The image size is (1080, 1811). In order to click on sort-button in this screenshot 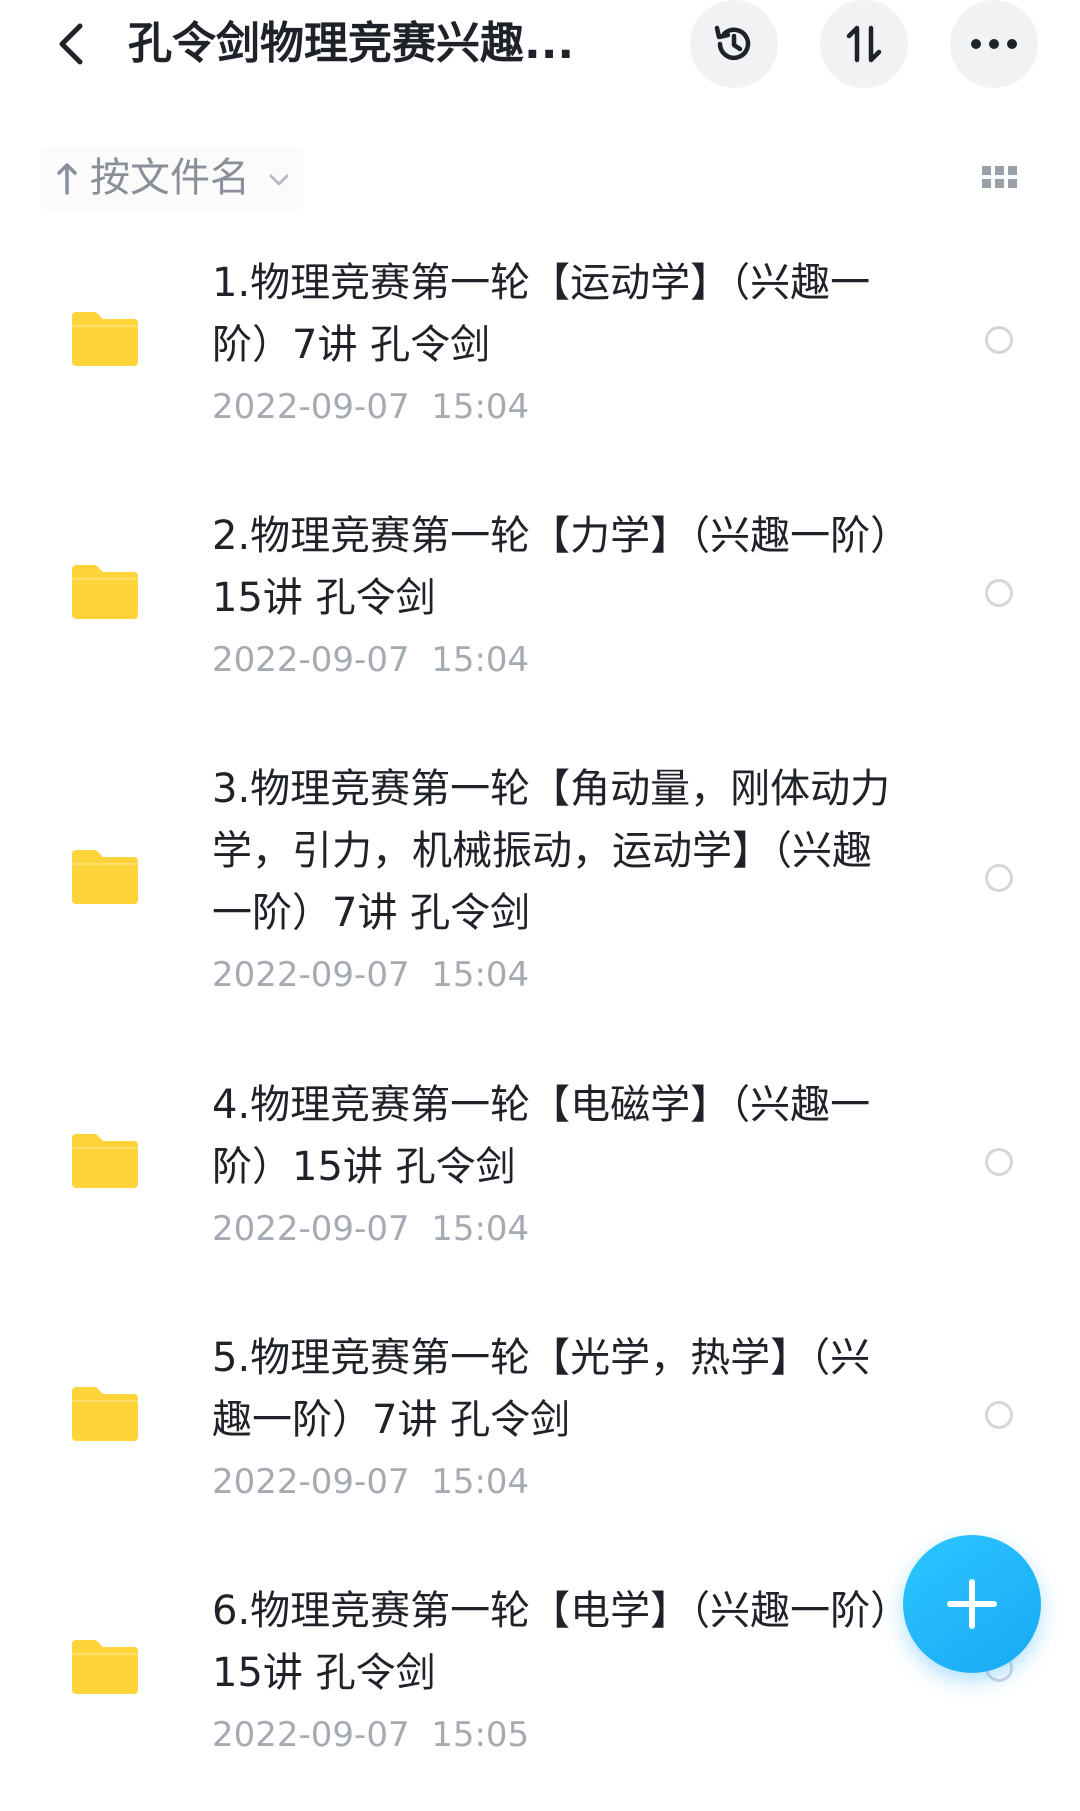, I will do `click(864, 44)`.